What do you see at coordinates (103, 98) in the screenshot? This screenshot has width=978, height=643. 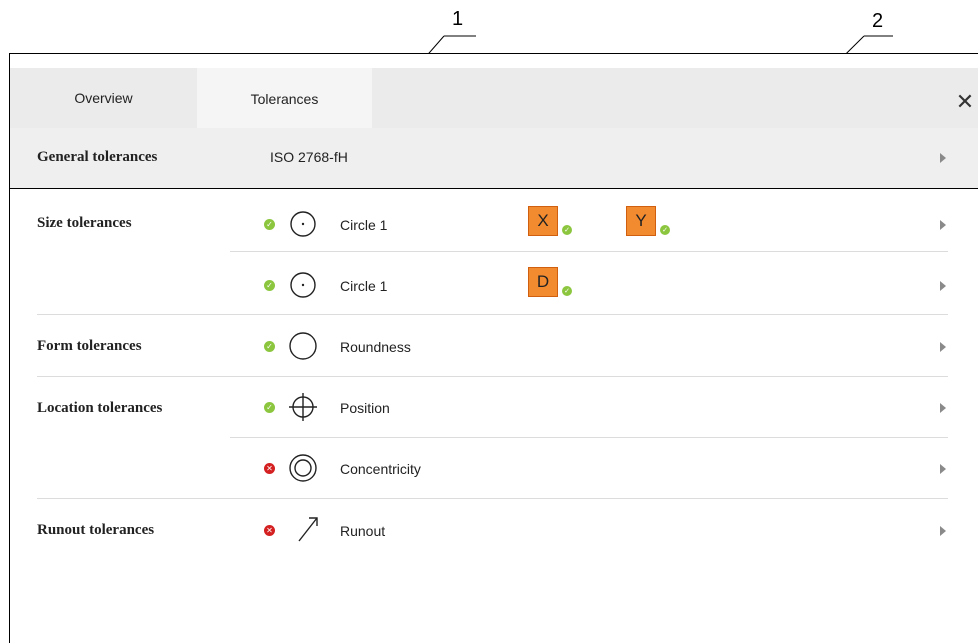 I see `tab-overview: Overview` at bounding box center [103, 98].